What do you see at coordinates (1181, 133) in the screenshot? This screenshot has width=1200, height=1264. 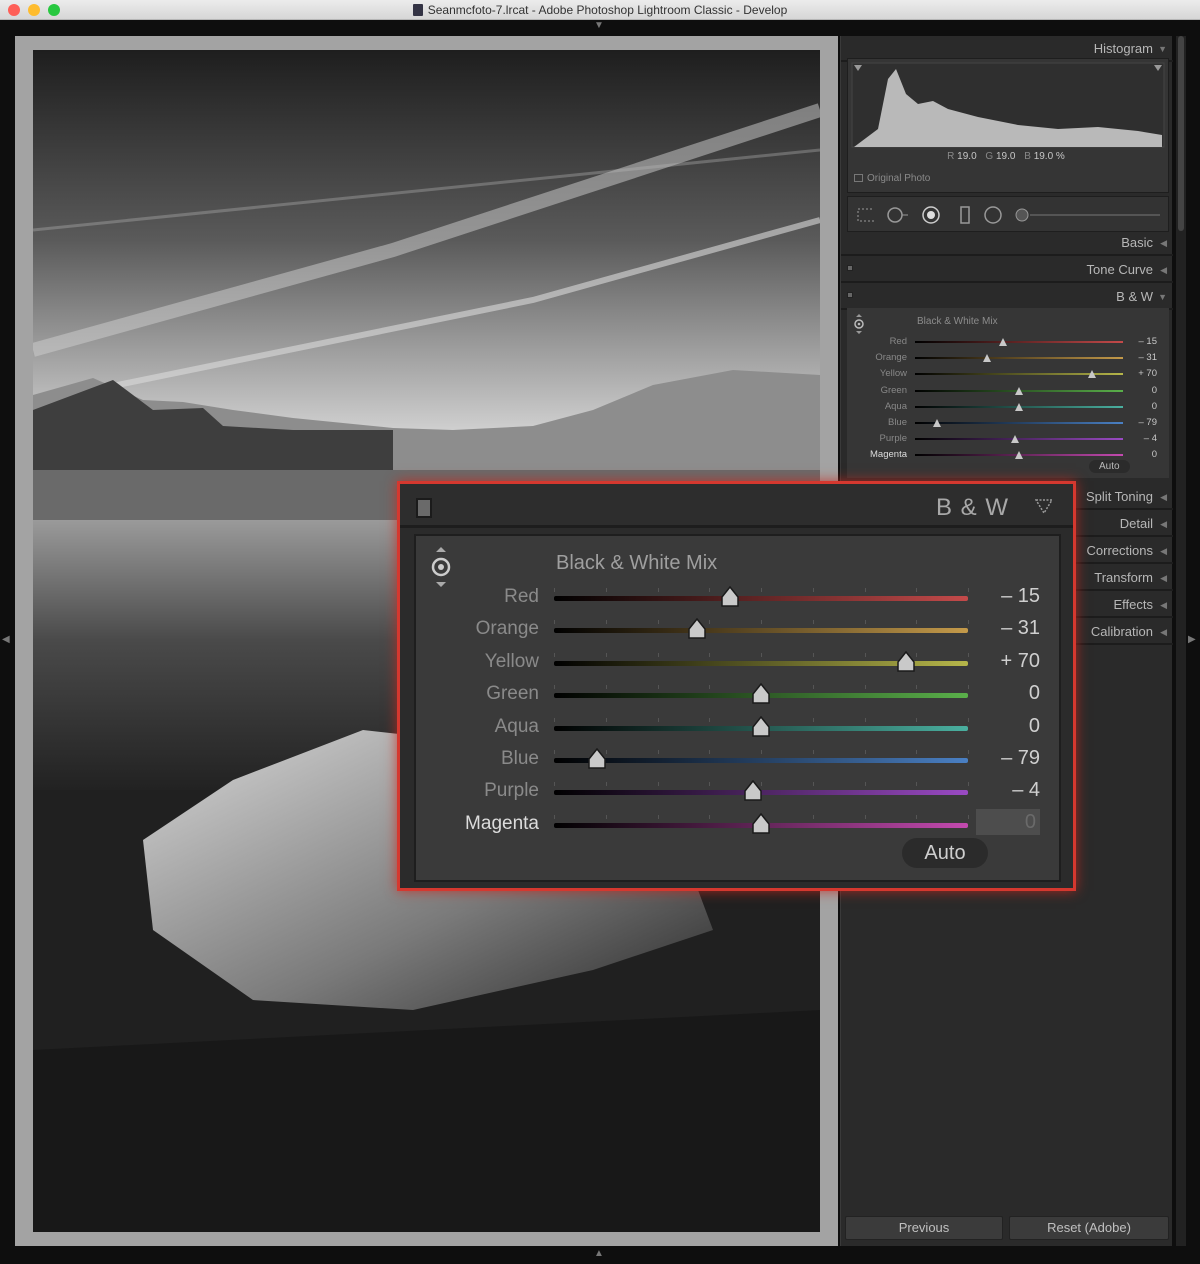 I see `scrollbar-thumb` at bounding box center [1181, 133].